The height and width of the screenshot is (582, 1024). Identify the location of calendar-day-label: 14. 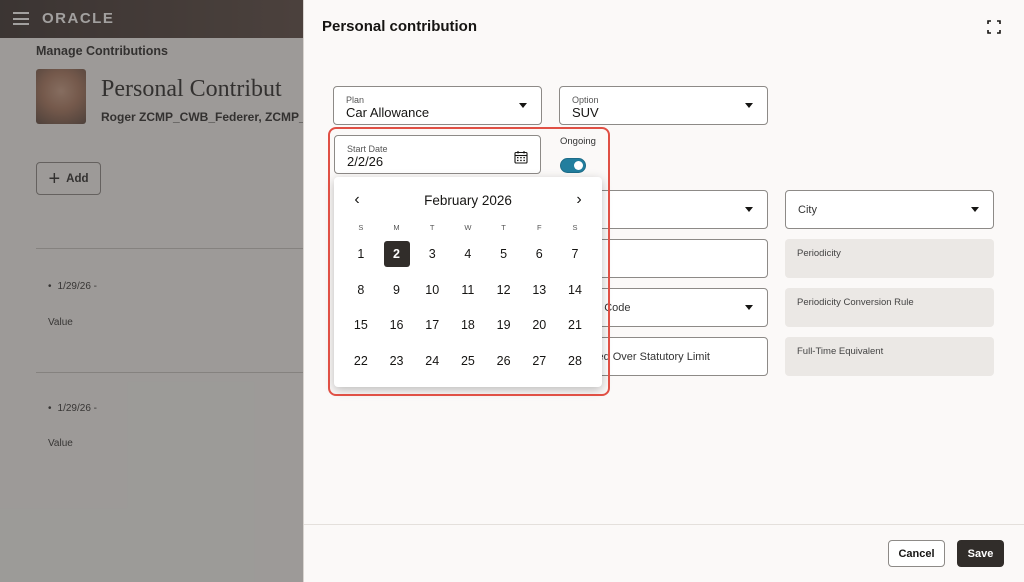
(575, 289).